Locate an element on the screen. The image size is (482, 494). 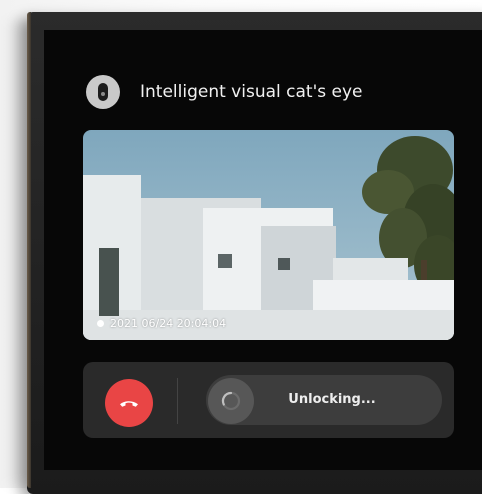
slider-handle is located at coordinates (231, 401).